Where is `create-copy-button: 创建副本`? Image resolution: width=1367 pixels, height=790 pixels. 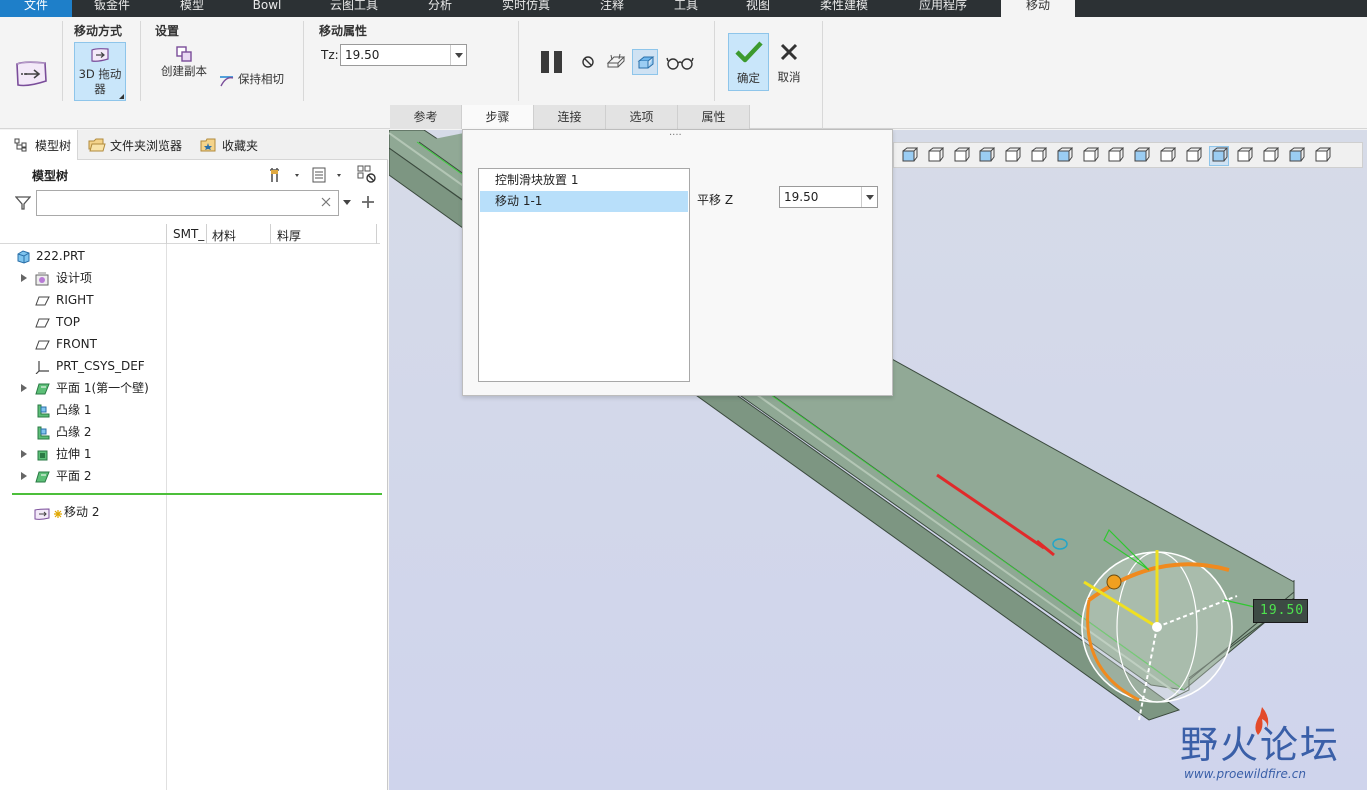
create-copy-button: 创建副本 is located at coordinates (184, 62).